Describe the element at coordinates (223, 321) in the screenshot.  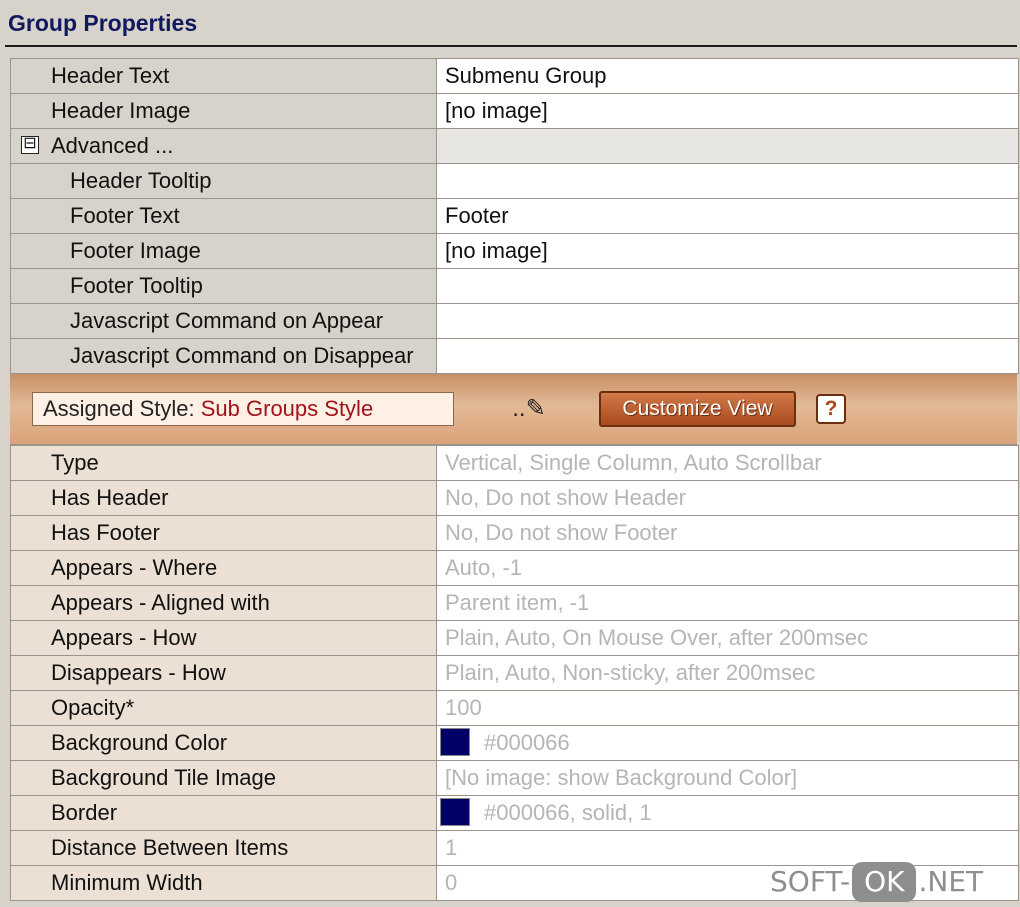
I see `property-label: Javascript Command on Appear` at that location.